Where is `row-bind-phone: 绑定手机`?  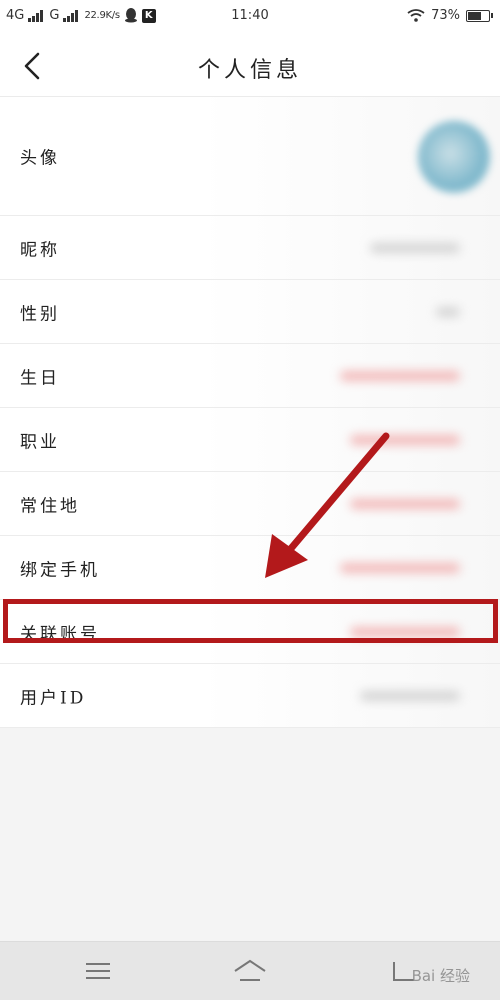
row-bind-phone: 绑定手机 is located at coordinates (250, 568).